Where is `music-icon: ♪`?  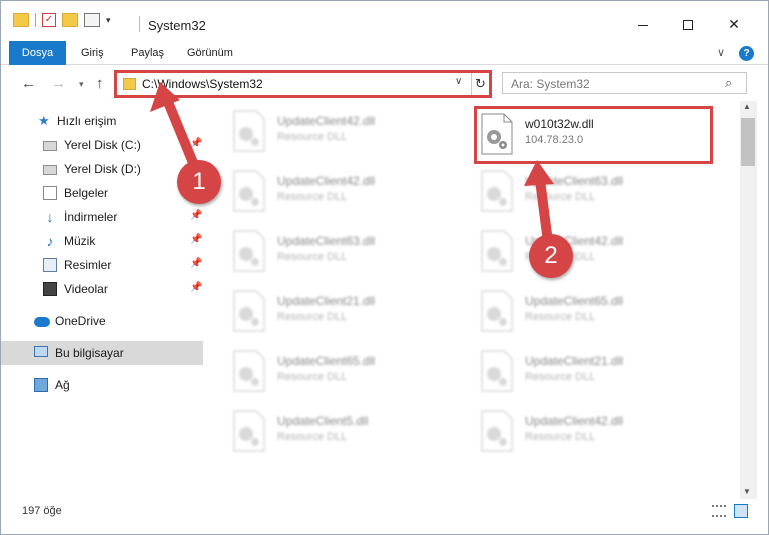
music-icon: ♪ is located at coordinates (50, 241).